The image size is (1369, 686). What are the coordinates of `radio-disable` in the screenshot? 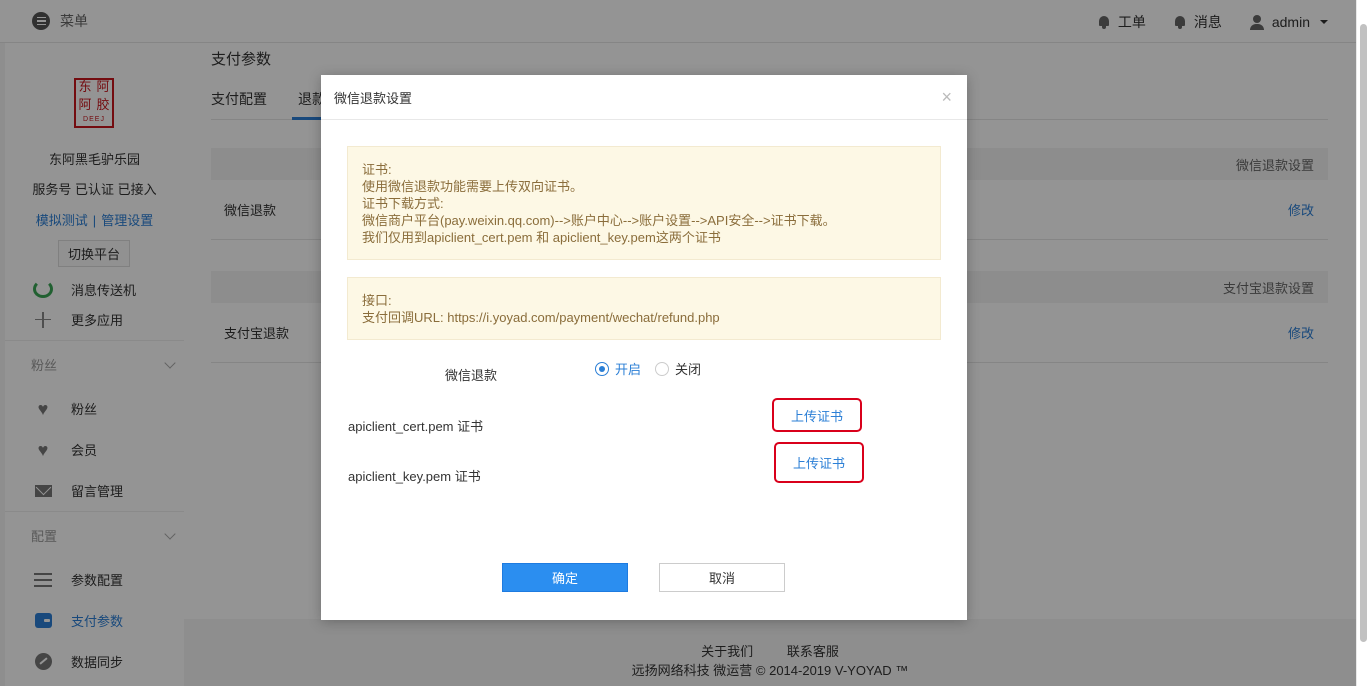 It's located at (662, 368).